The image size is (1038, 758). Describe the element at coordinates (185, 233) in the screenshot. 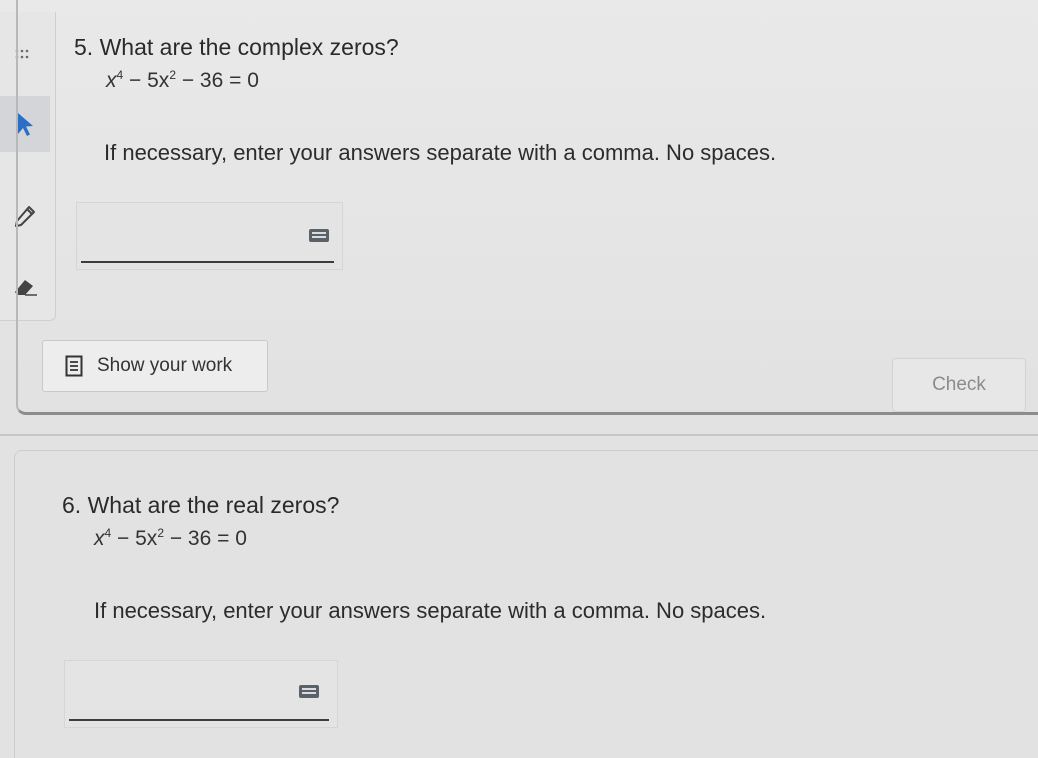

I see `question-5-answer-input` at that location.